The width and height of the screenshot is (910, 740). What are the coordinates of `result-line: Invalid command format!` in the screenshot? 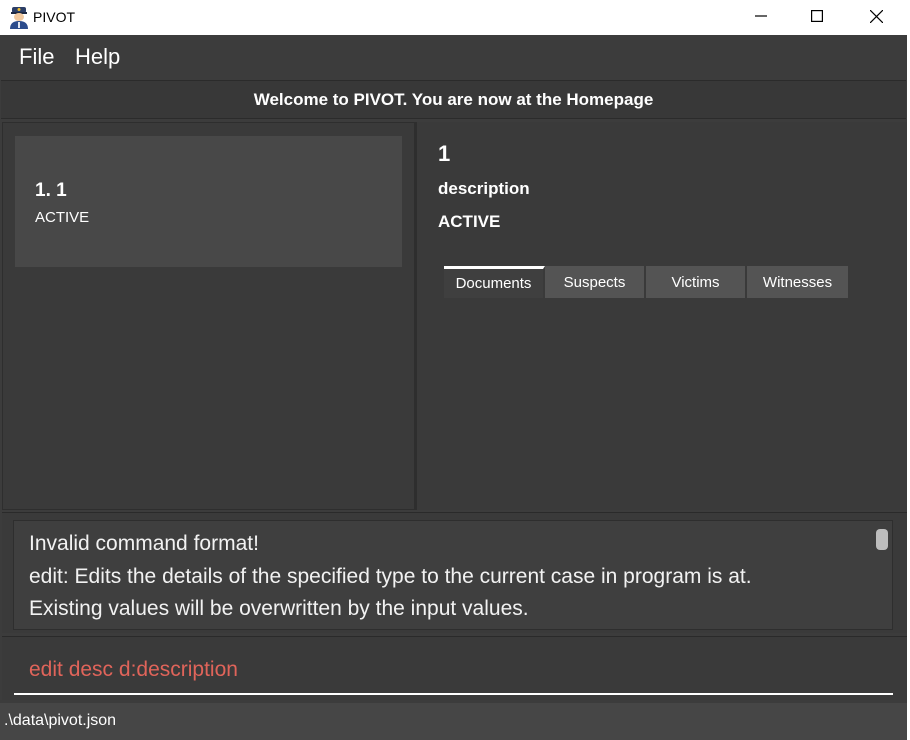 It's located at (144, 543).